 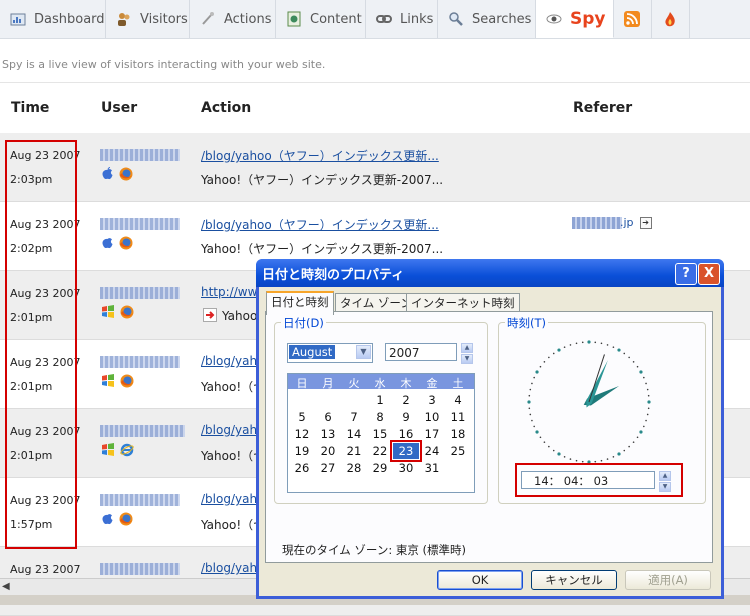 What do you see at coordinates (328, 451) in the screenshot?
I see `calendar-day: 20` at bounding box center [328, 451].